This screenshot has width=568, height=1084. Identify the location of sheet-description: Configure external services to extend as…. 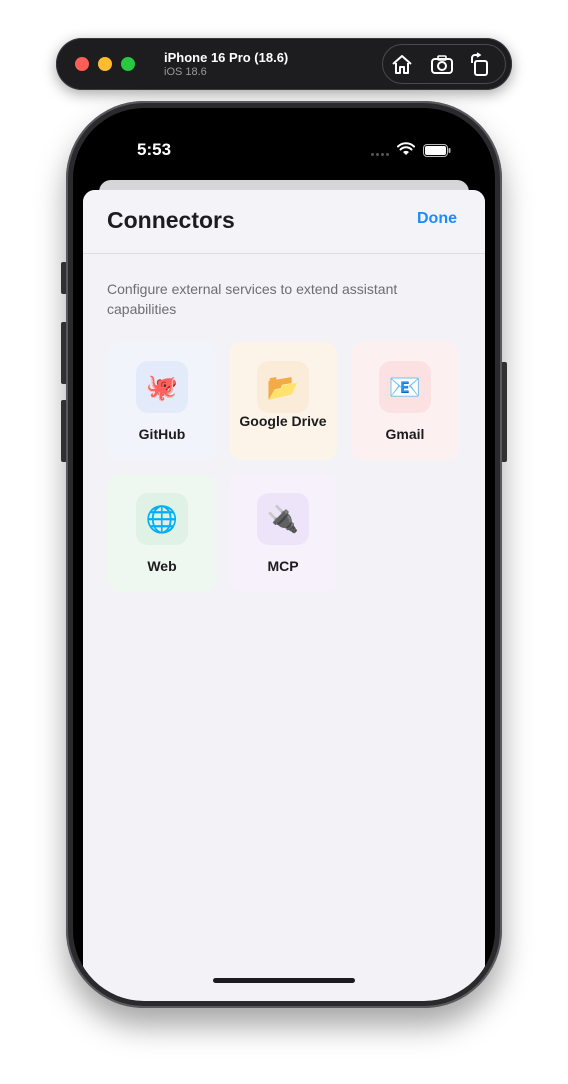
(252, 299).